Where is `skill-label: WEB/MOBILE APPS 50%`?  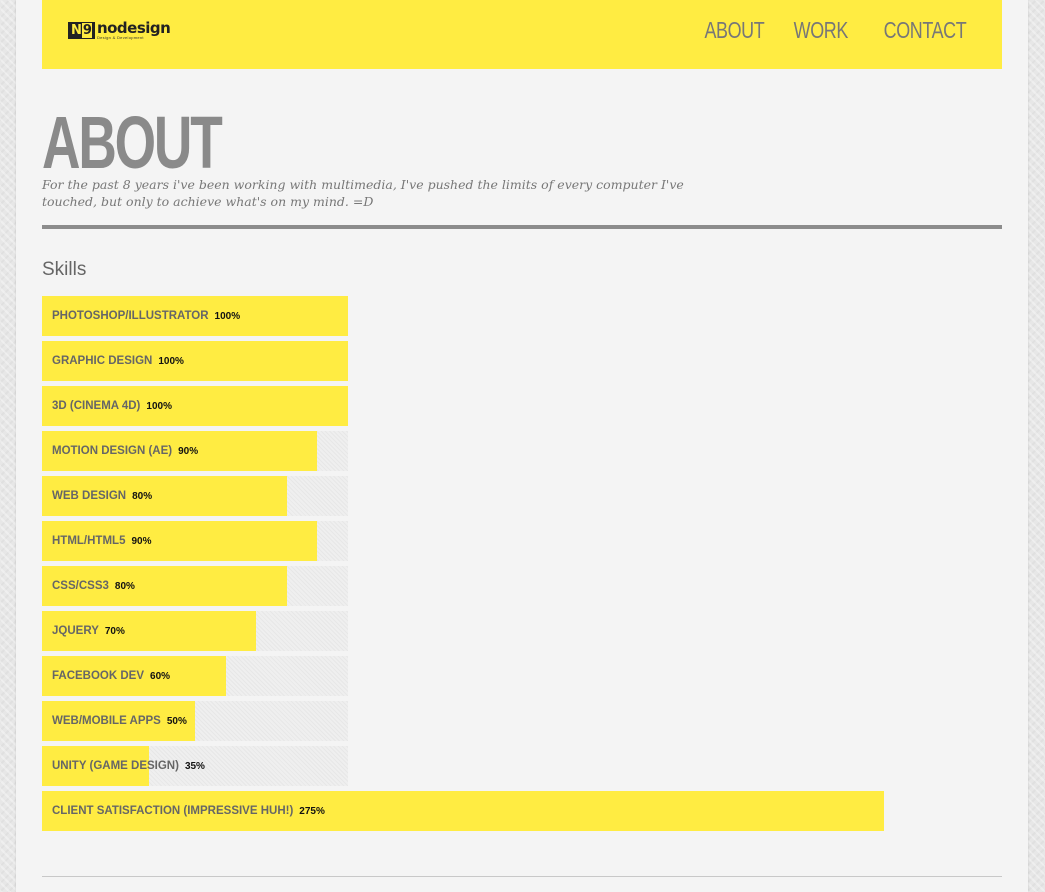
skill-label: WEB/MOBILE APPS 50% is located at coordinates (119, 721).